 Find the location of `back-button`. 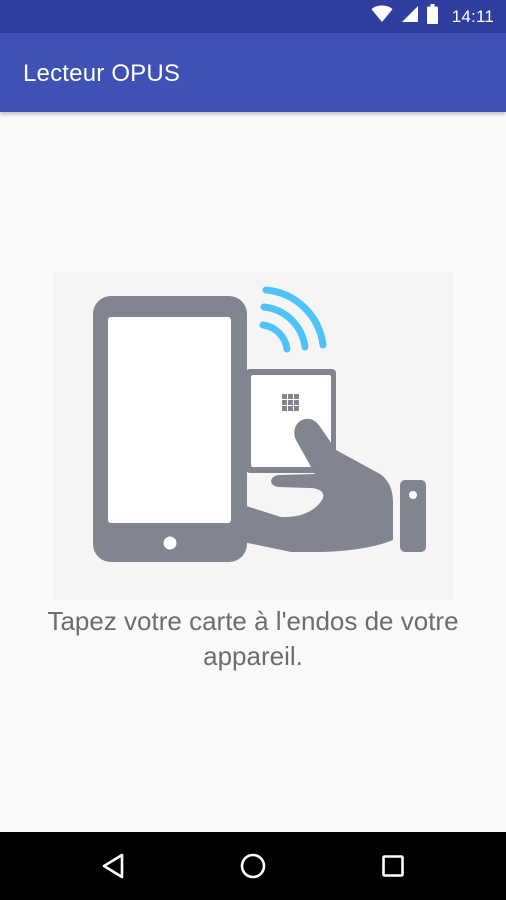

back-button is located at coordinates (113, 866).